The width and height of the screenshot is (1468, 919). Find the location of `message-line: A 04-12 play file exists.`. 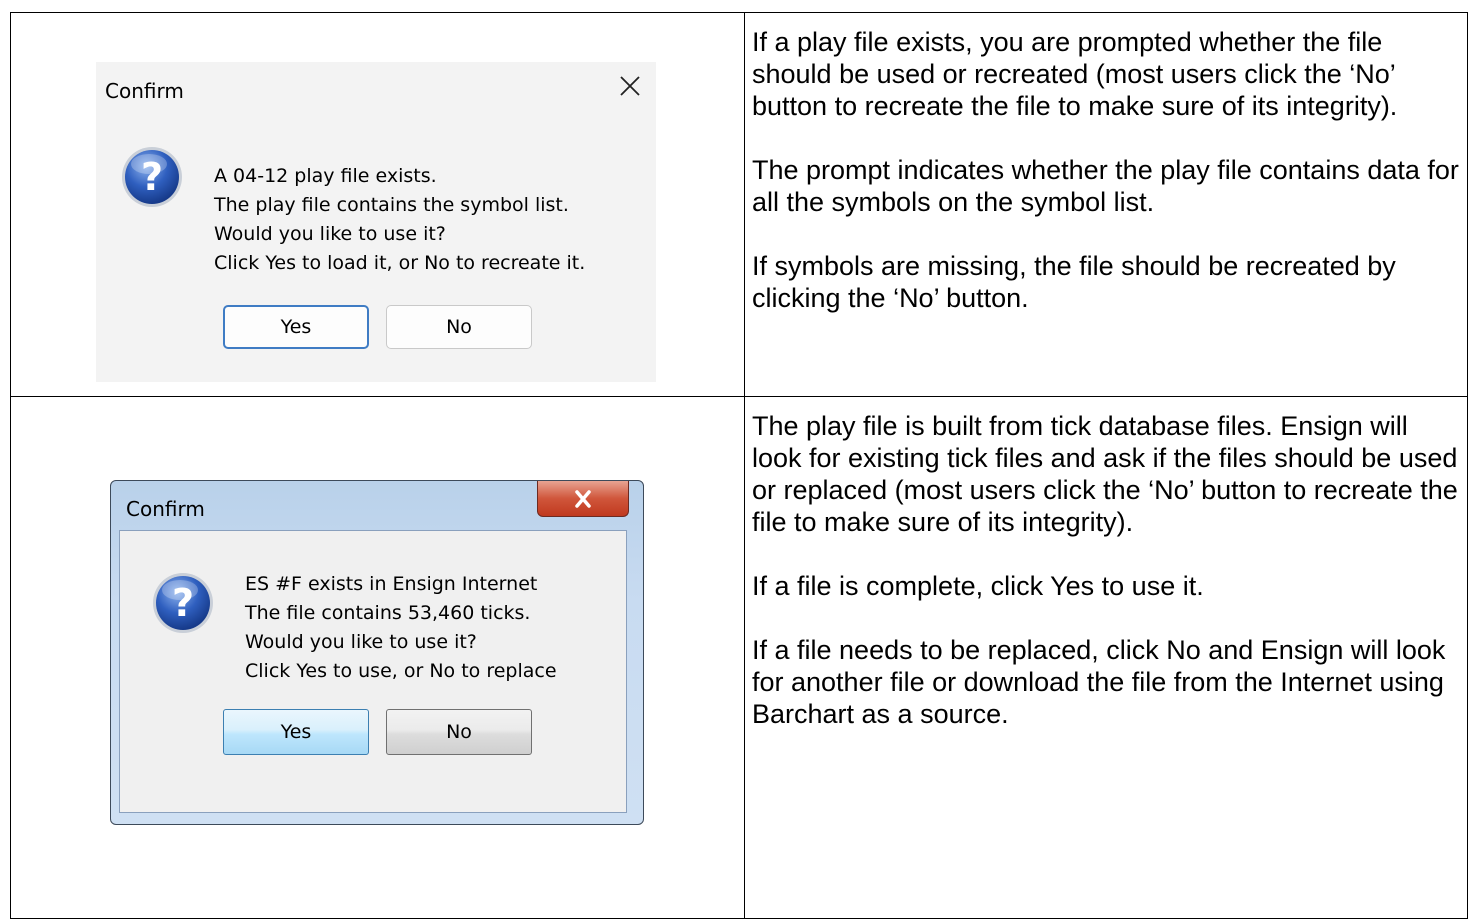

message-line: A 04-12 play file exists. is located at coordinates (325, 176).